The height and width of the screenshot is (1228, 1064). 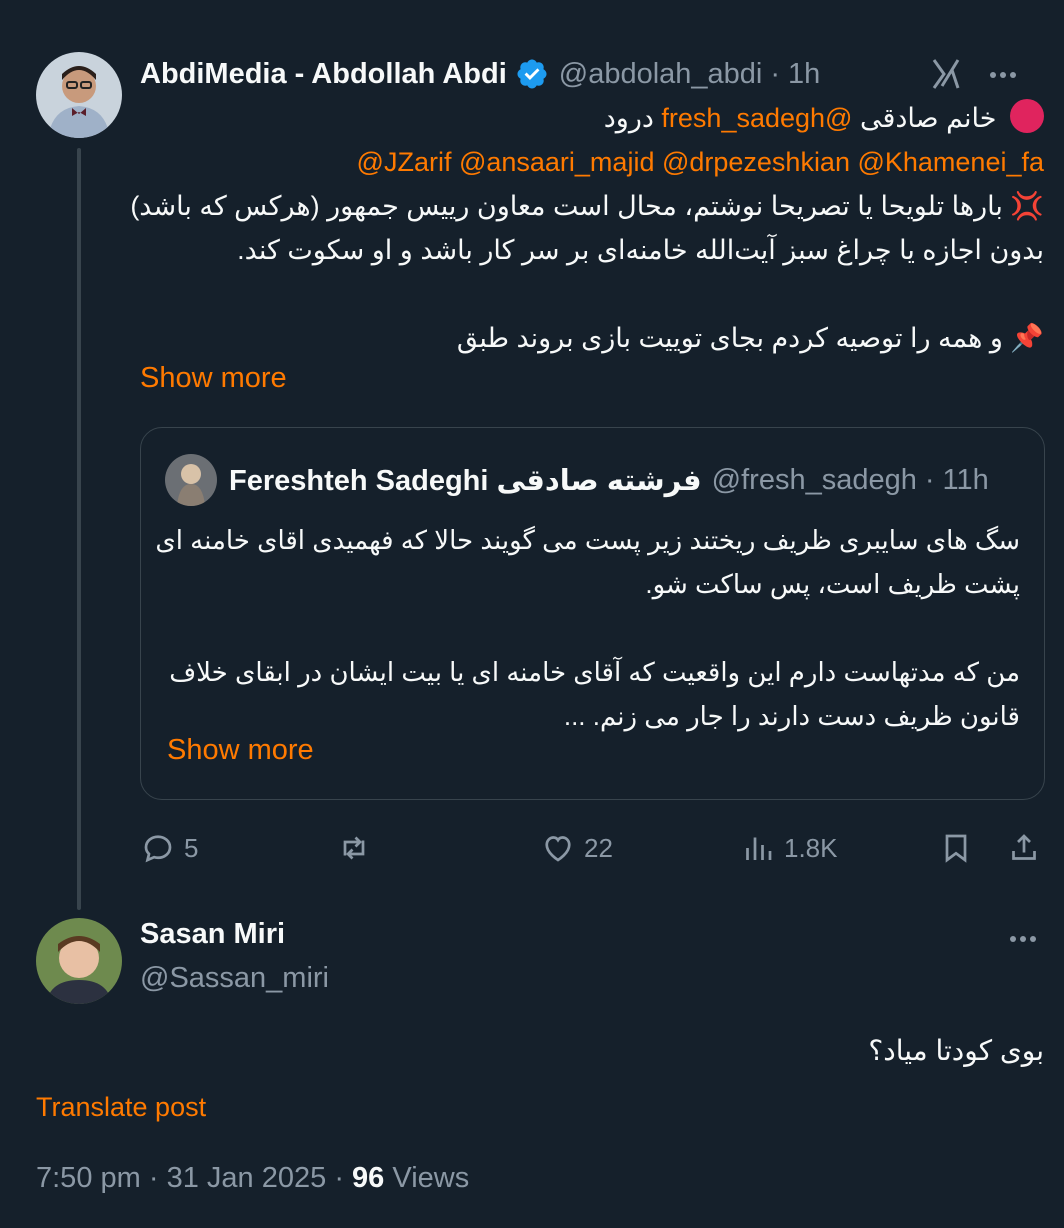 I want to click on quote-author-name: Fereshteh Sadeghi فرشته صادقی, so click(x=465, y=480).